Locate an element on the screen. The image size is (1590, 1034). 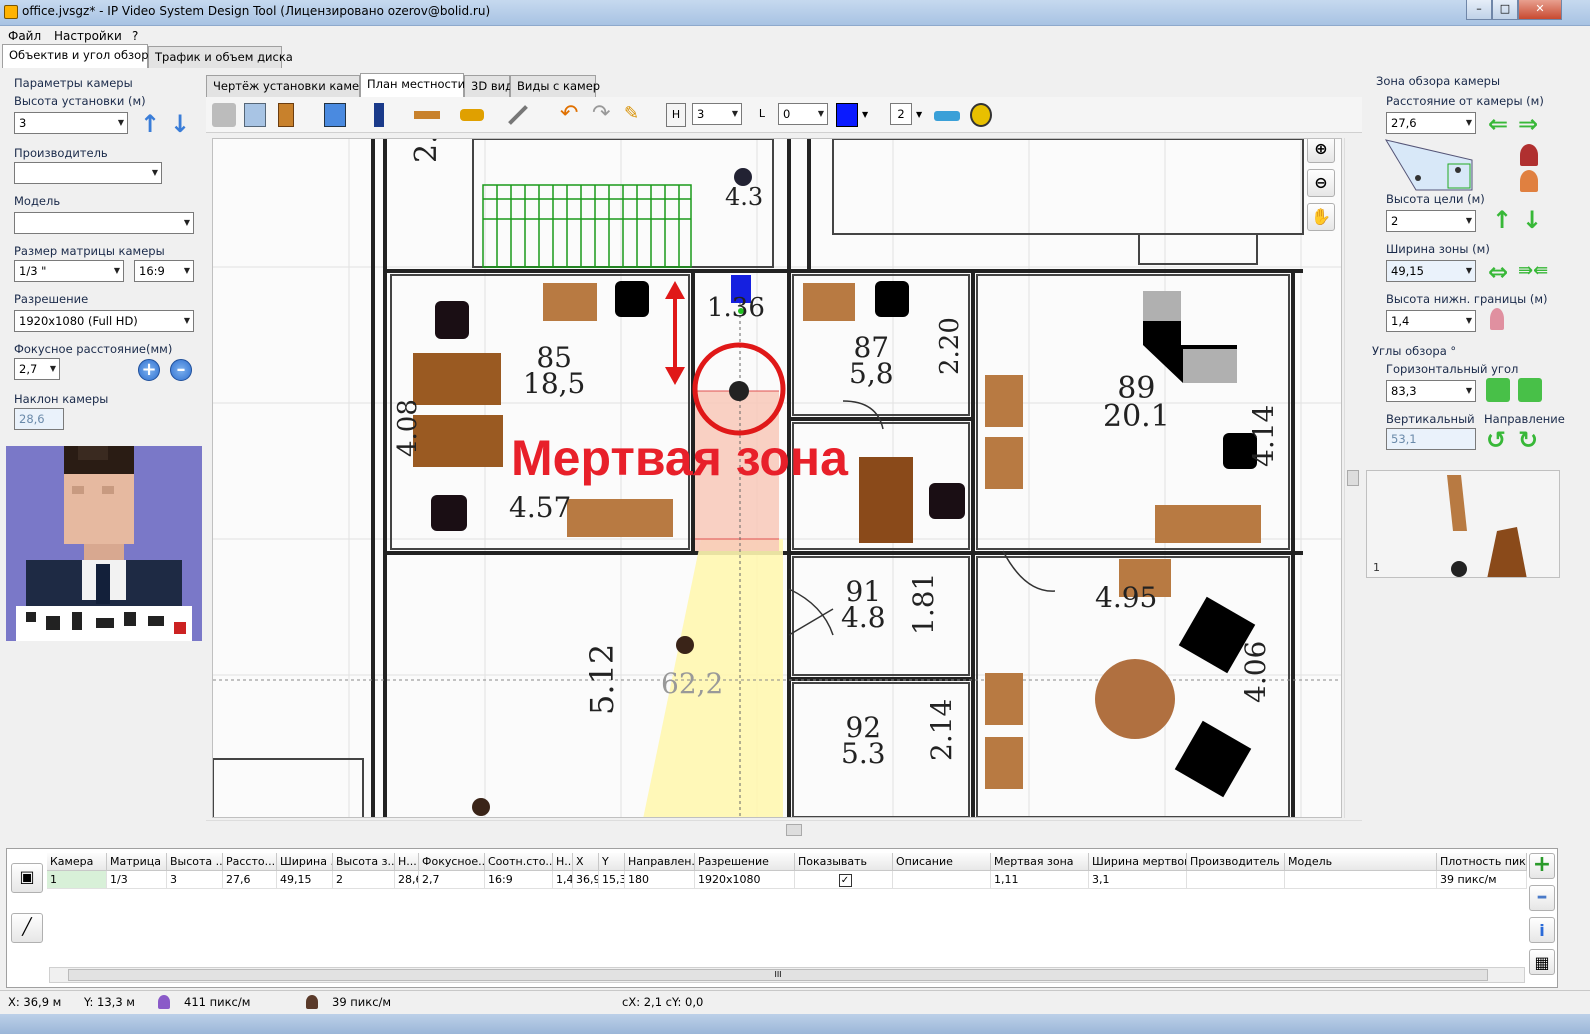
distance-decrease-icon: ⇐ is located at coordinates (1498, 124).